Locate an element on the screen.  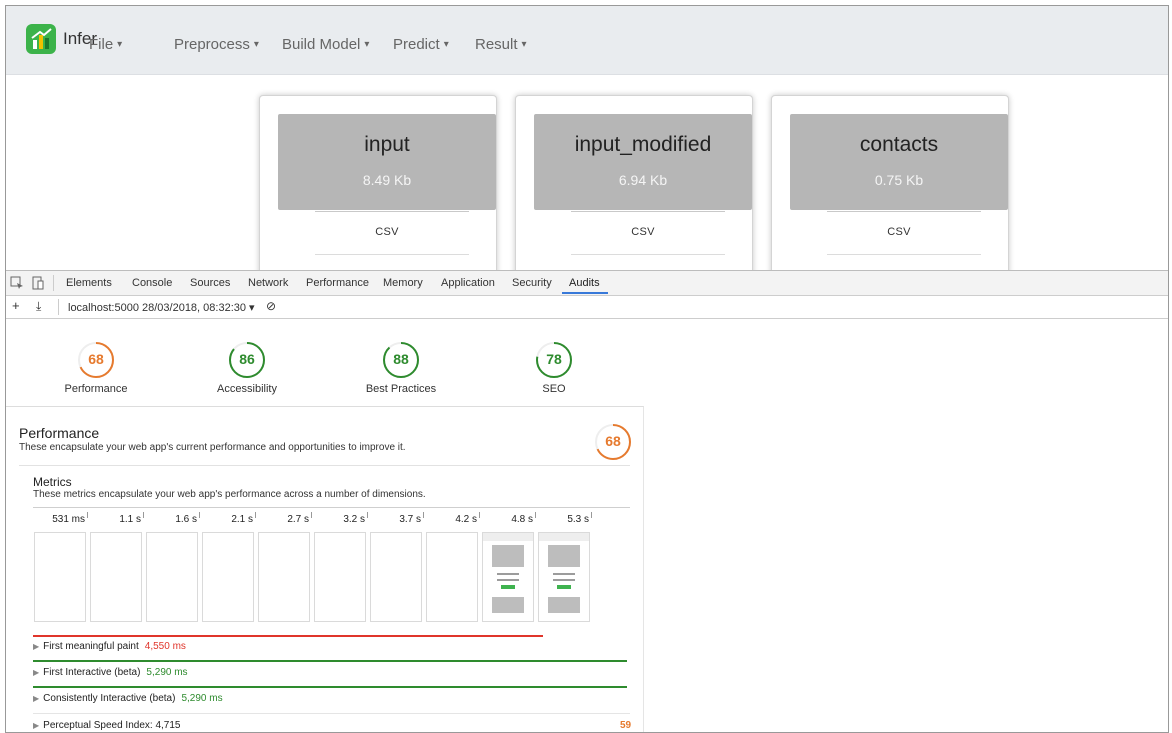
menu-preprocess: Preprocess ▾ is located at coordinates (216, 44).